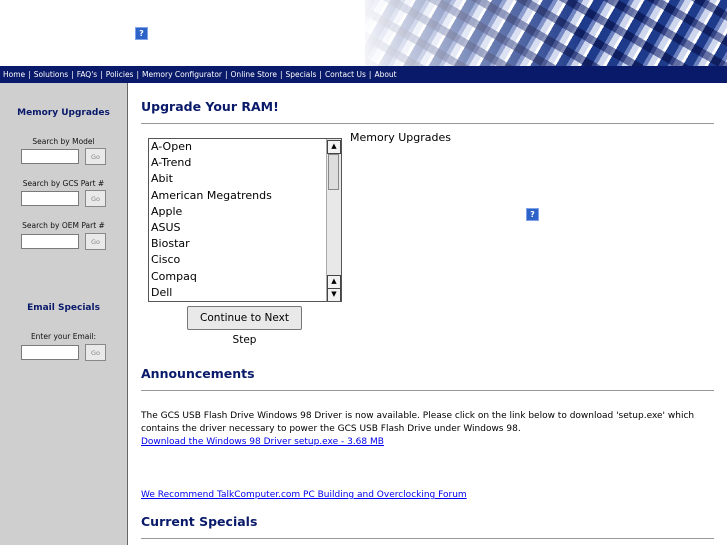  What do you see at coordinates (63, 183) in the screenshot?
I see `search-gcs-label: Search by GCS Part #` at bounding box center [63, 183].